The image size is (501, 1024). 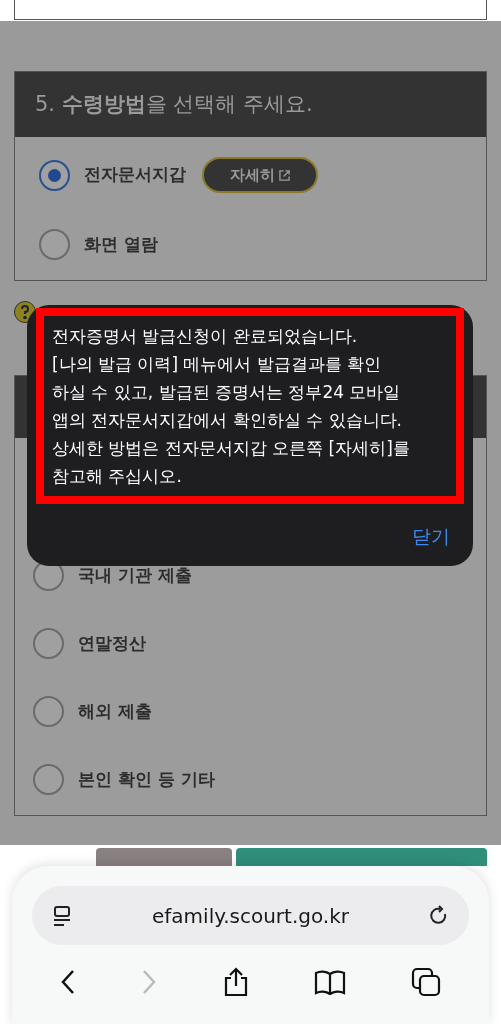 I want to click on forward-icon, so click(x=149, y=982).